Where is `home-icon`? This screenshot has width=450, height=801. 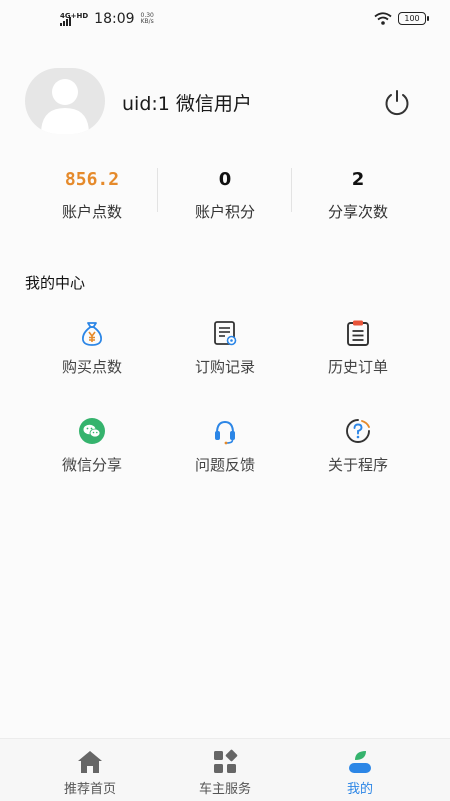 home-icon is located at coordinates (90, 762).